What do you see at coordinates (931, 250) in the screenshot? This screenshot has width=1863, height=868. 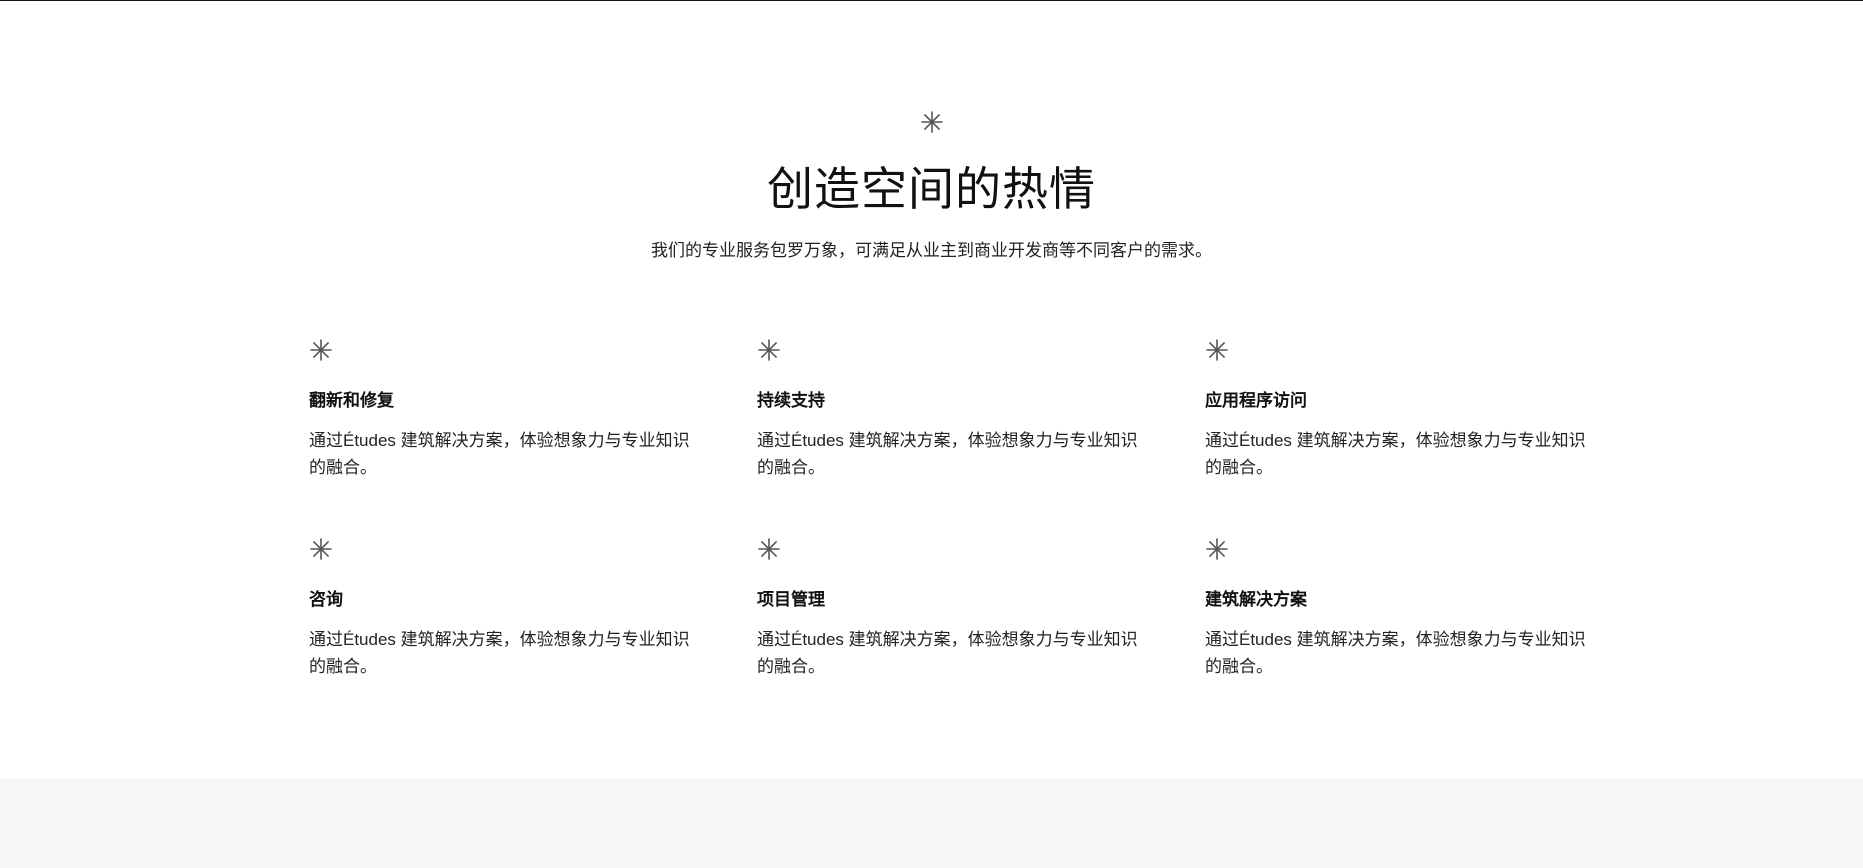 I see `page-subtitle: 我们的专业服务包罗万象，可满足从业主到商业开发商等不同客户的需求。` at bounding box center [931, 250].